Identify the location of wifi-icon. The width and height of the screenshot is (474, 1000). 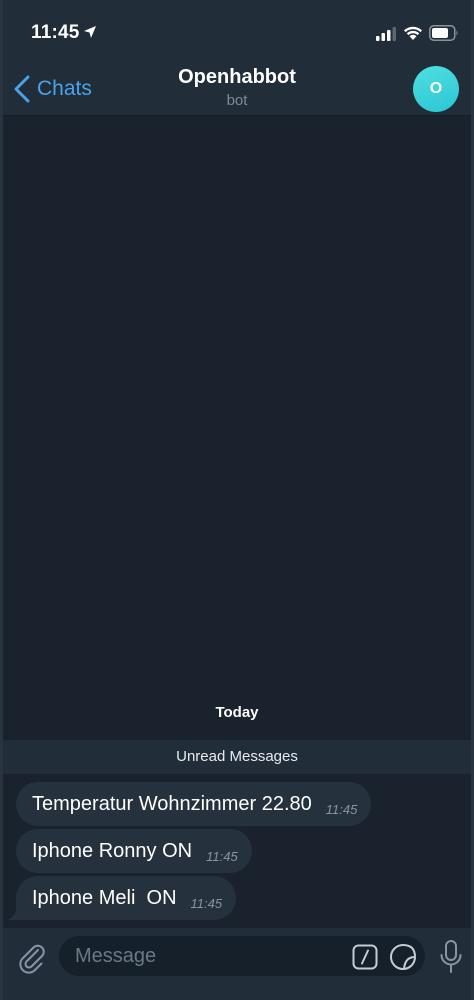
(413, 33).